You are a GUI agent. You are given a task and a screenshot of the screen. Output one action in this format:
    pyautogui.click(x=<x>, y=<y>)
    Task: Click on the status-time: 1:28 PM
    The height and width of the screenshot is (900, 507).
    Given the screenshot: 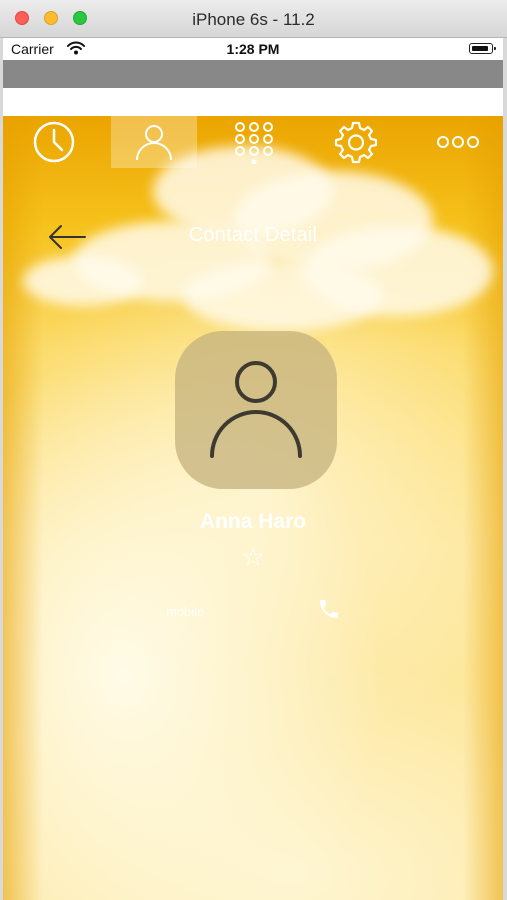 What is the action you would take?
    pyautogui.click(x=253, y=49)
    